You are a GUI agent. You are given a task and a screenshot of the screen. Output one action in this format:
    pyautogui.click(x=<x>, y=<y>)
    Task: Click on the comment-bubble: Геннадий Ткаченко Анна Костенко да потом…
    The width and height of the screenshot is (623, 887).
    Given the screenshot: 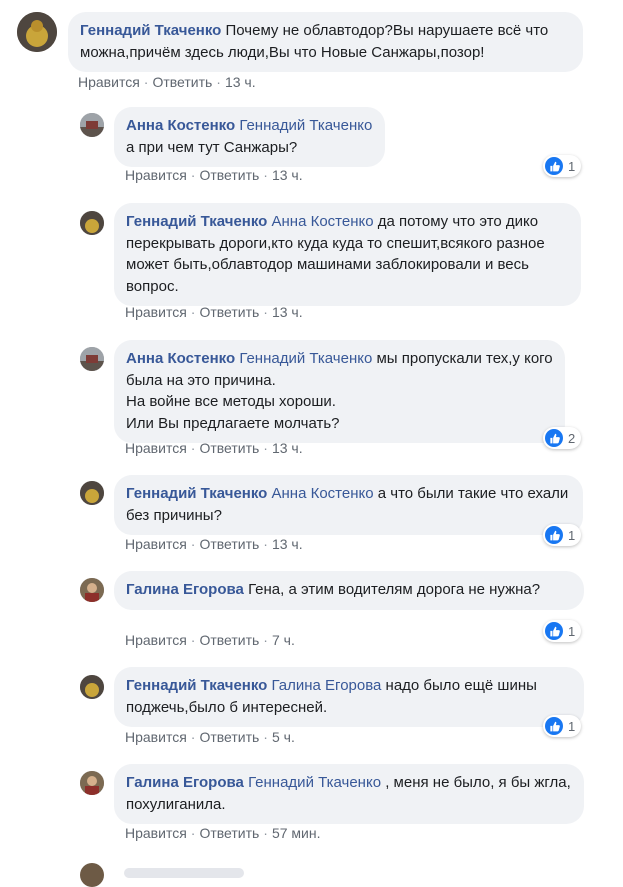 What is the action you would take?
    pyautogui.click(x=347, y=254)
    